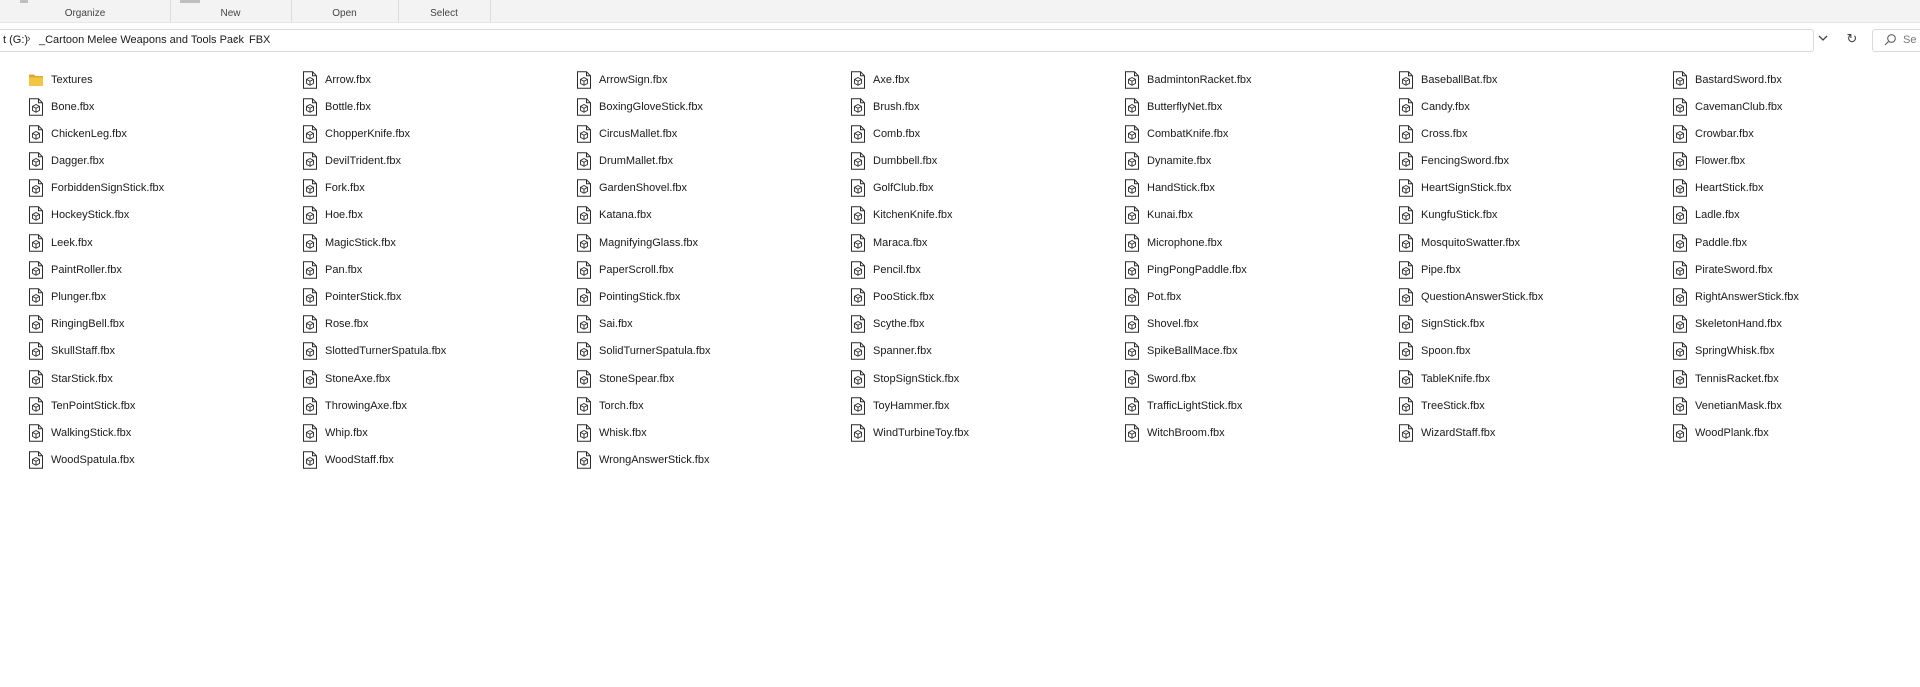 The width and height of the screenshot is (1920, 687). I want to click on file-item: WizardStaff.fbx, so click(1535, 432).